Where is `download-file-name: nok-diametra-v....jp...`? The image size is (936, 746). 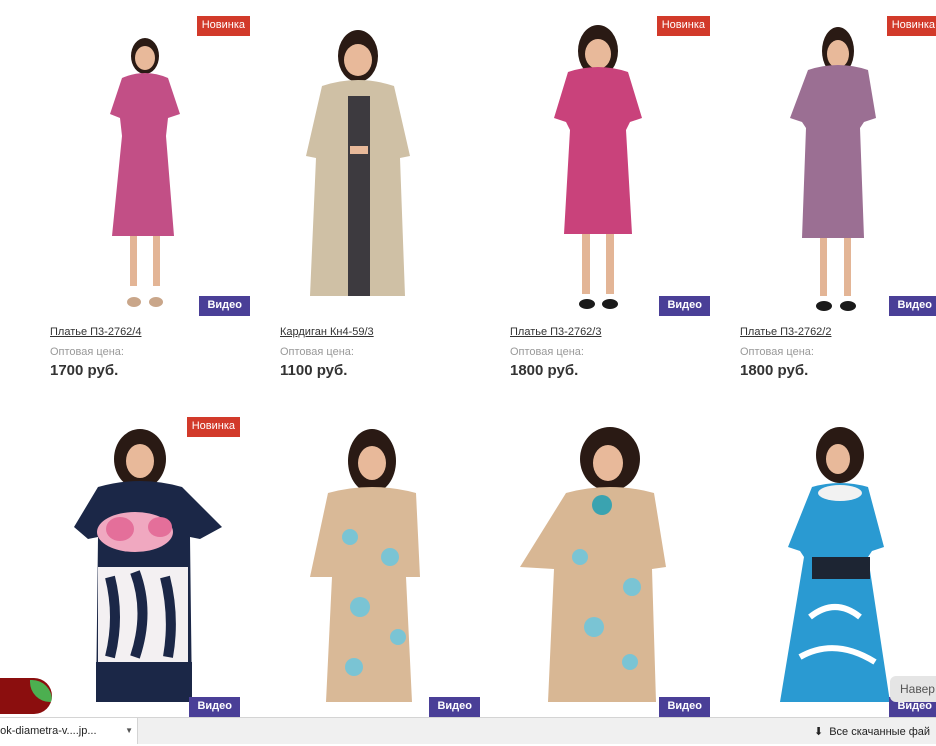 download-file-name: nok-diametra-v....jp... is located at coordinates (48, 731).